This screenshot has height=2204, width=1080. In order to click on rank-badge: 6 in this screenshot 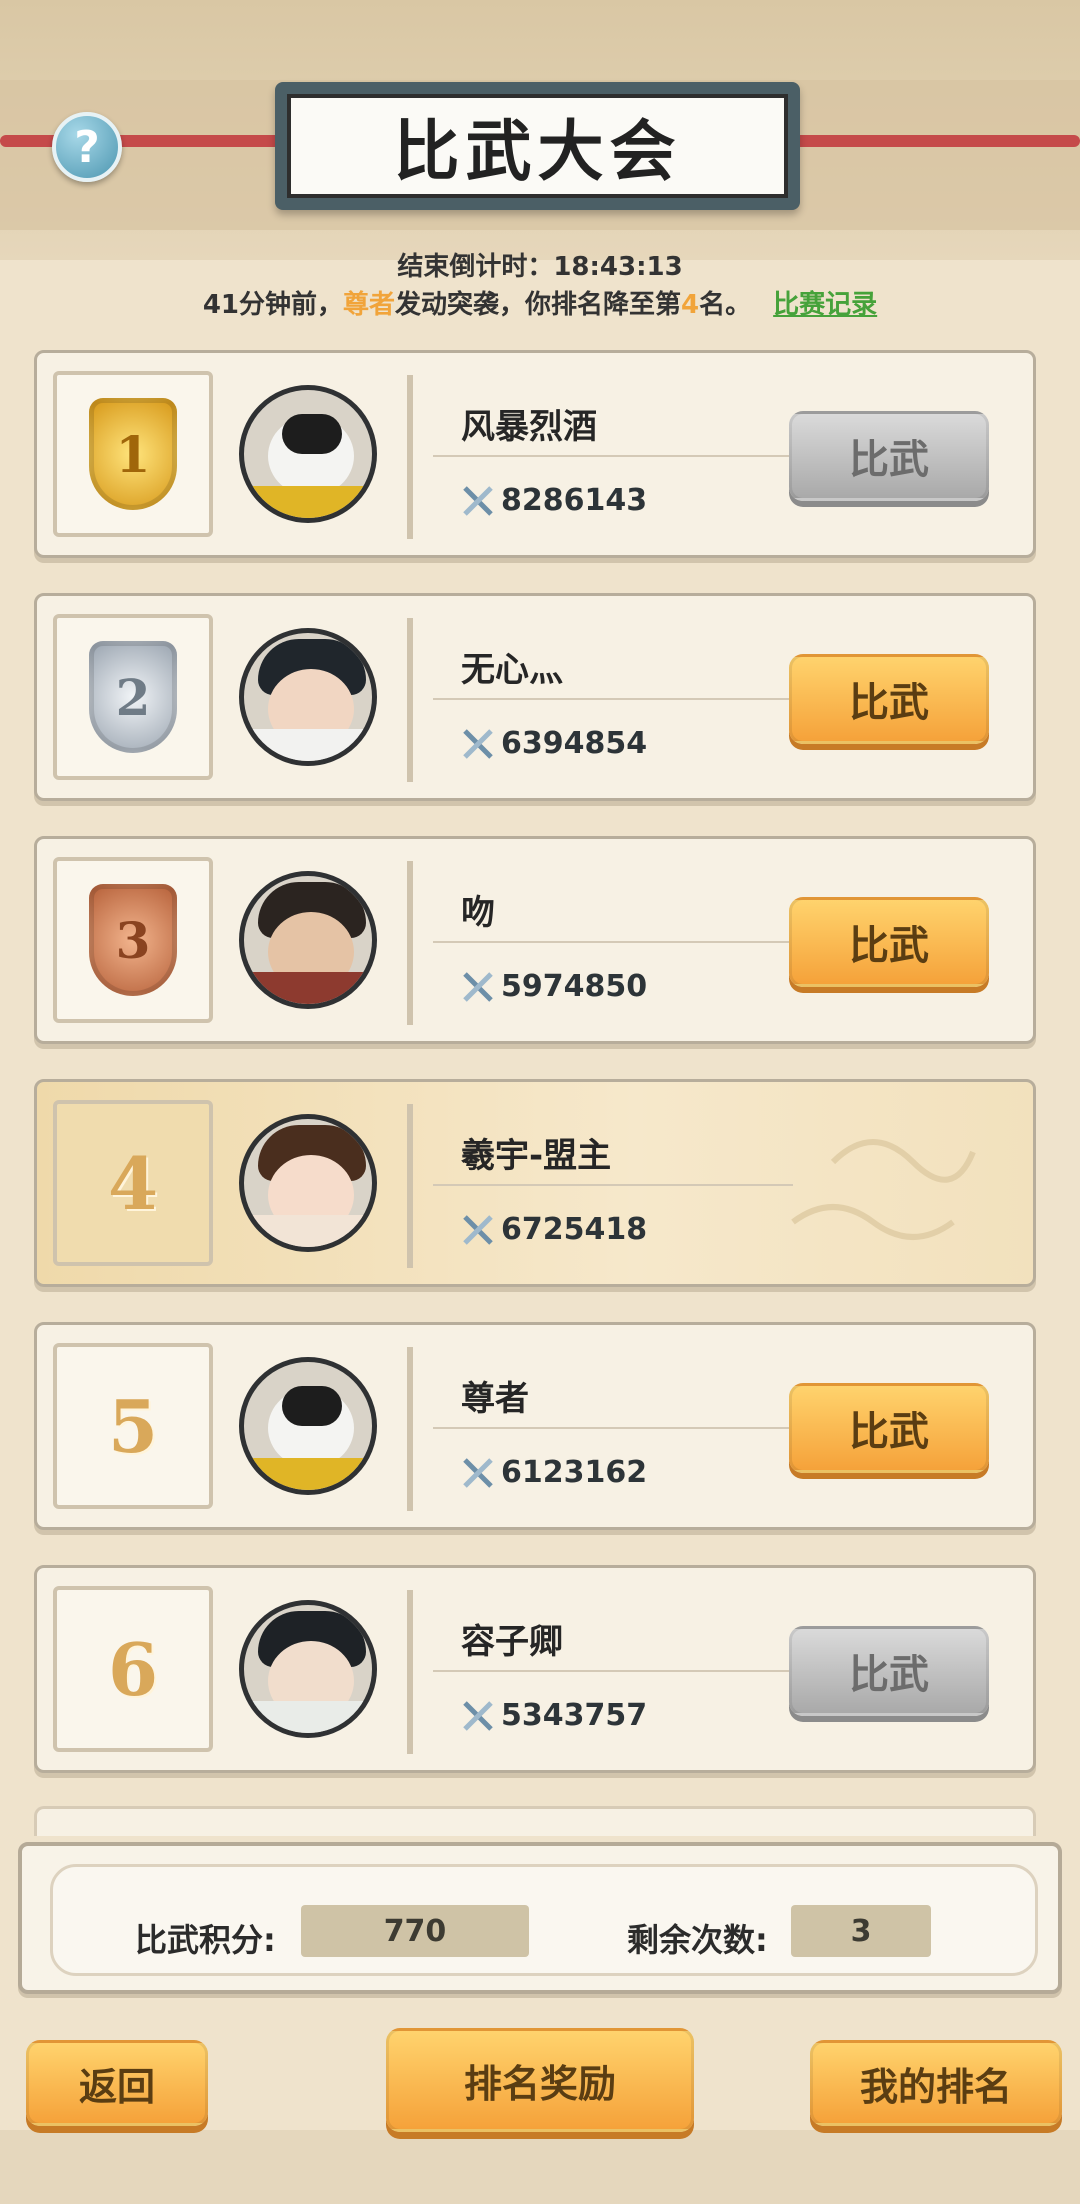, I will do `click(133, 1669)`.